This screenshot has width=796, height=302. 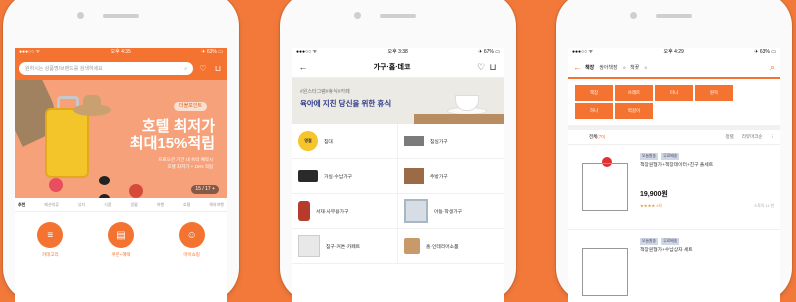 I want to click on product-name: 책장원형가+수납상자 세트, so click(x=666, y=250).